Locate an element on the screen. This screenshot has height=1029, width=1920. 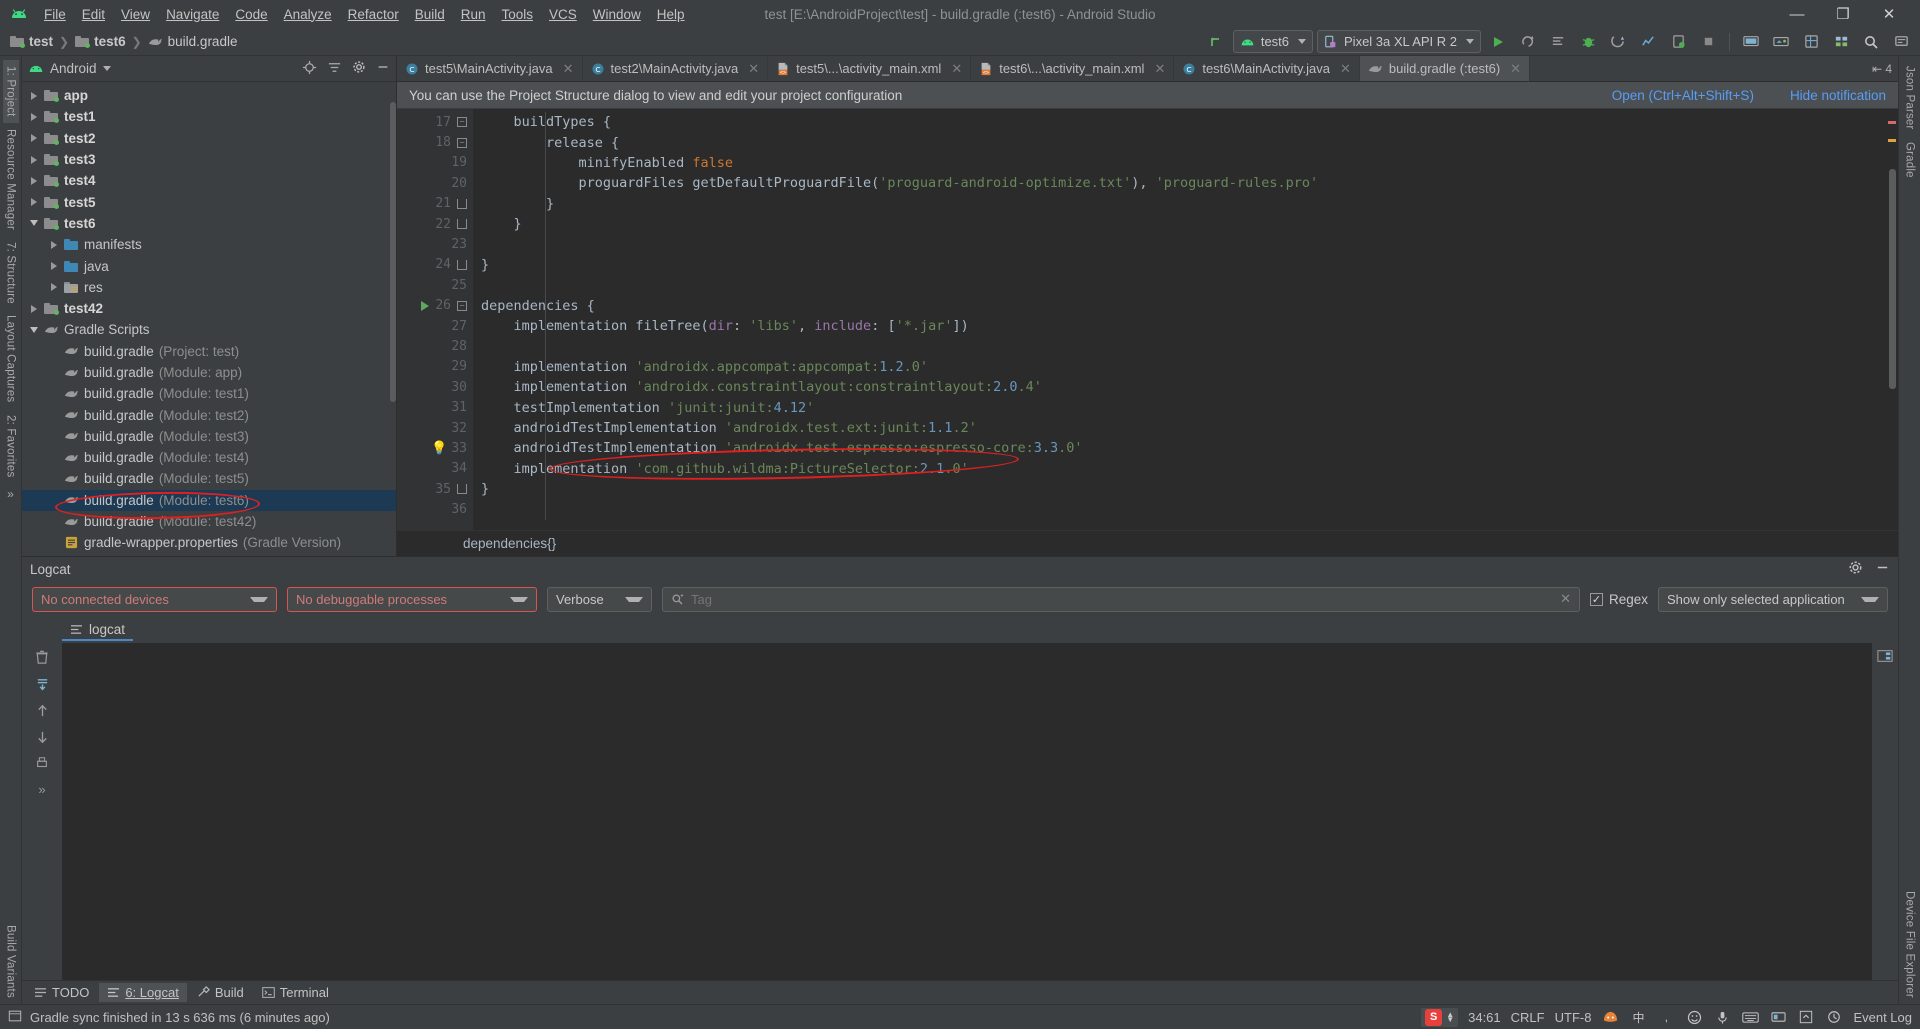
tree-row: build.gradle (Module: test3) is located at coordinates (209, 436).